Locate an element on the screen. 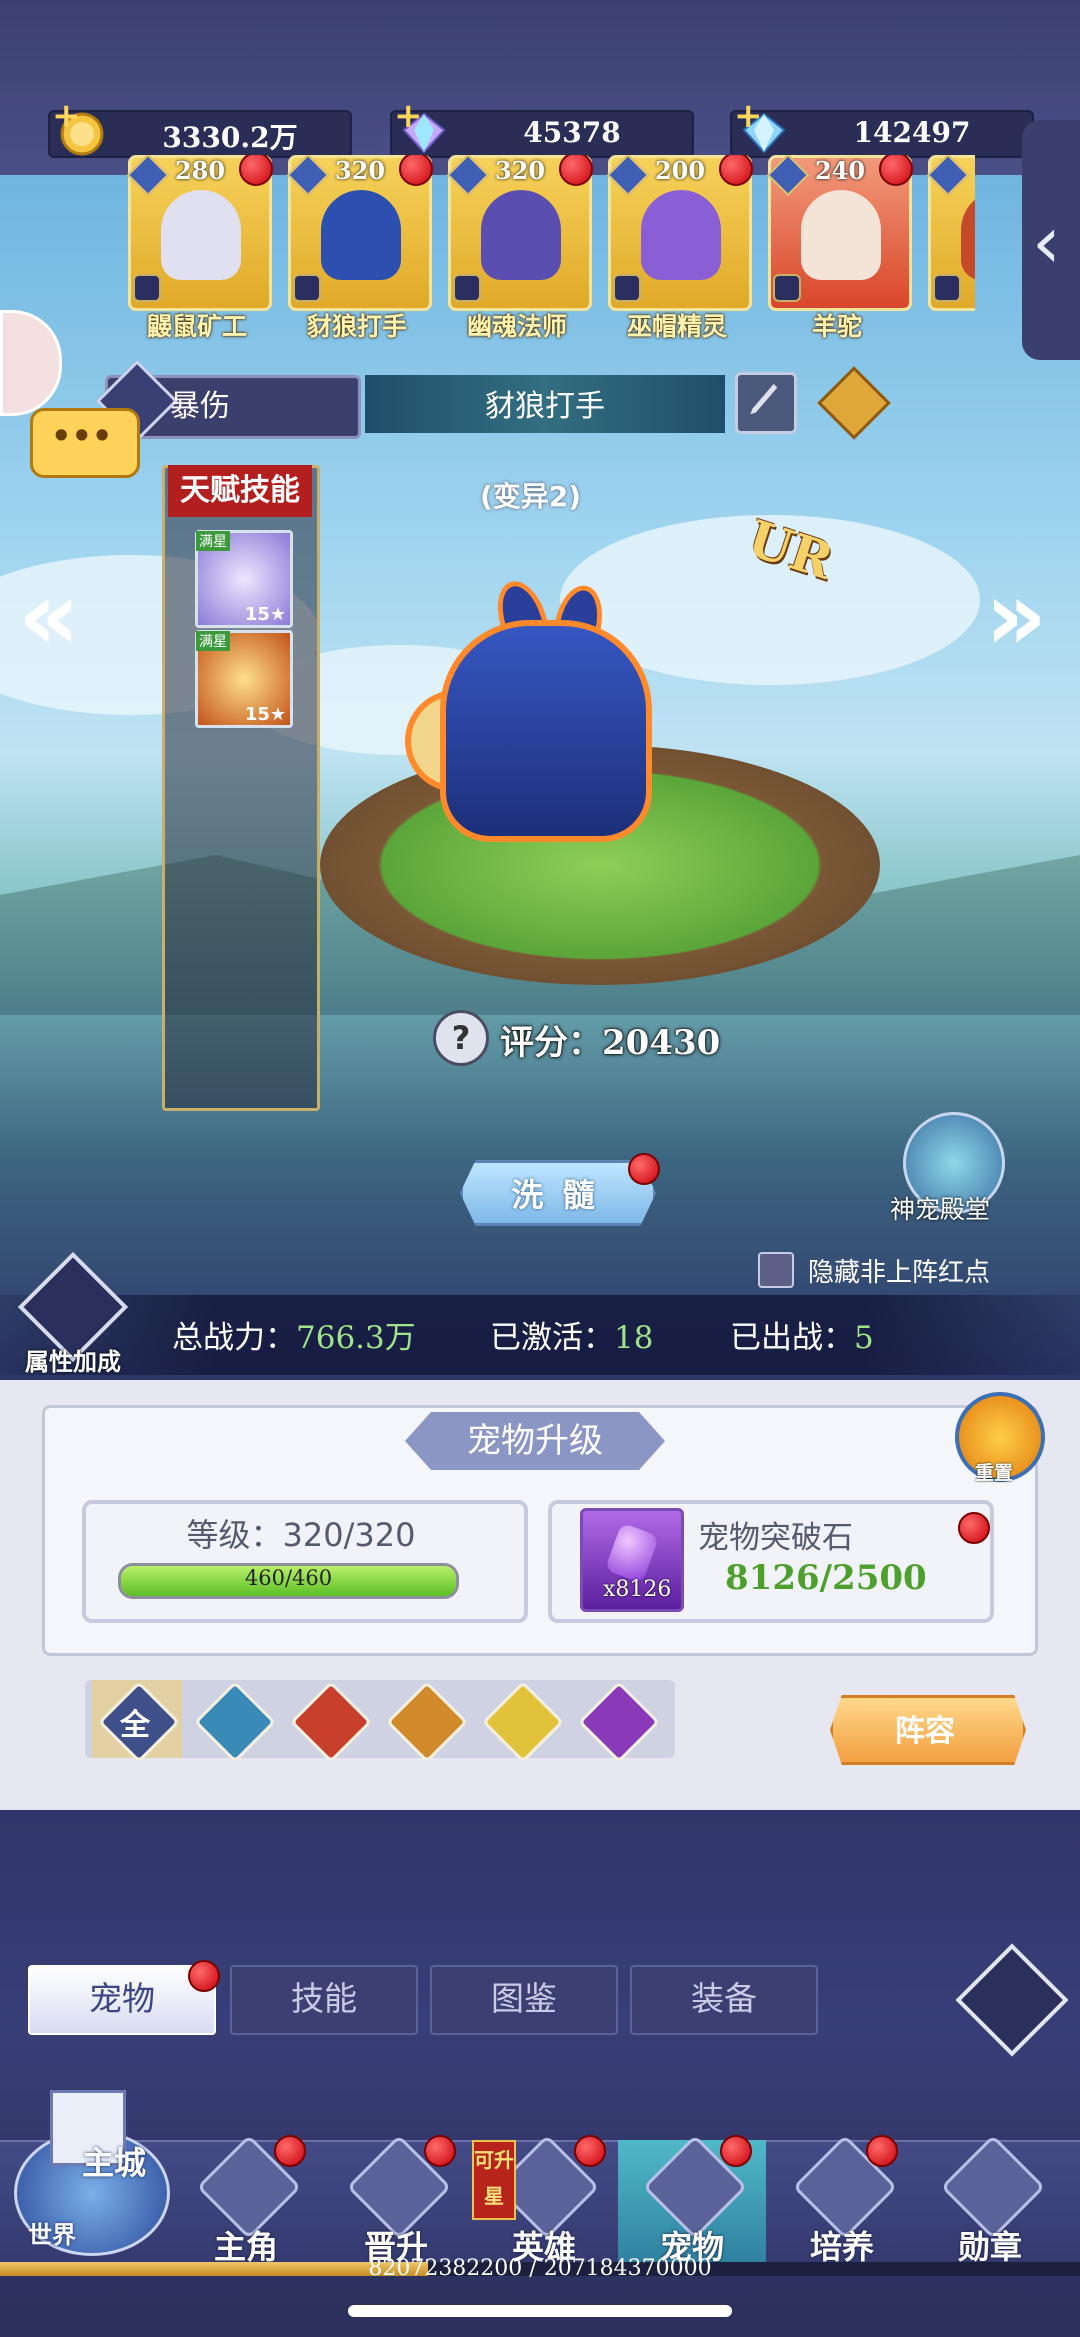 Image resolution: width=1080 pixels, height=2337 pixels. pet-card is located at coordinates (950, 233).